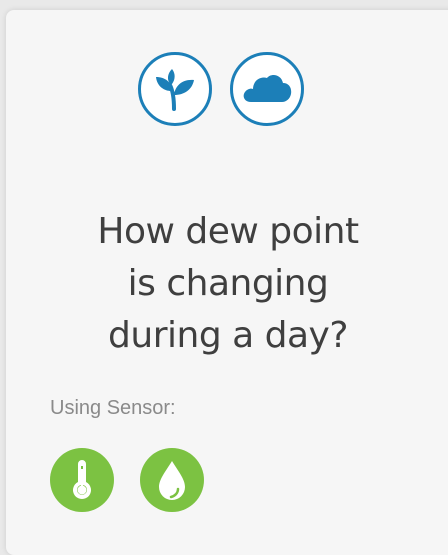 The height and width of the screenshot is (555, 448). What do you see at coordinates (228, 336) in the screenshot?
I see `title-line-3: during a day?` at bounding box center [228, 336].